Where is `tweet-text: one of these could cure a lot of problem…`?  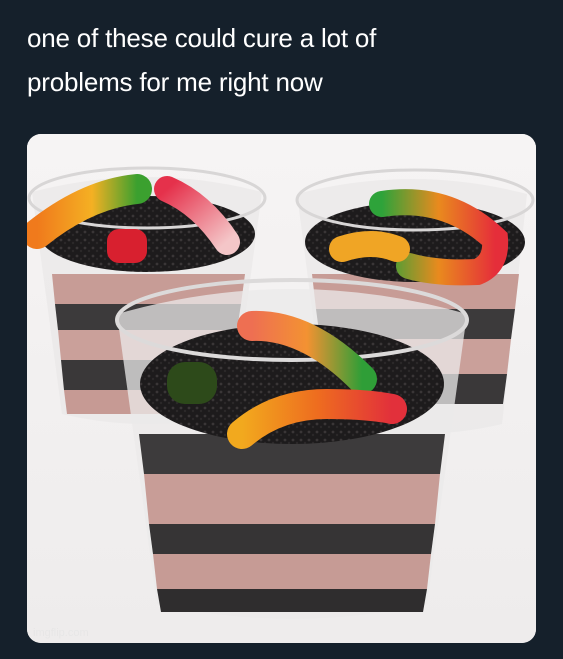 tweet-text: one of these could cure a lot of problem… is located at coordinates (202, 60).